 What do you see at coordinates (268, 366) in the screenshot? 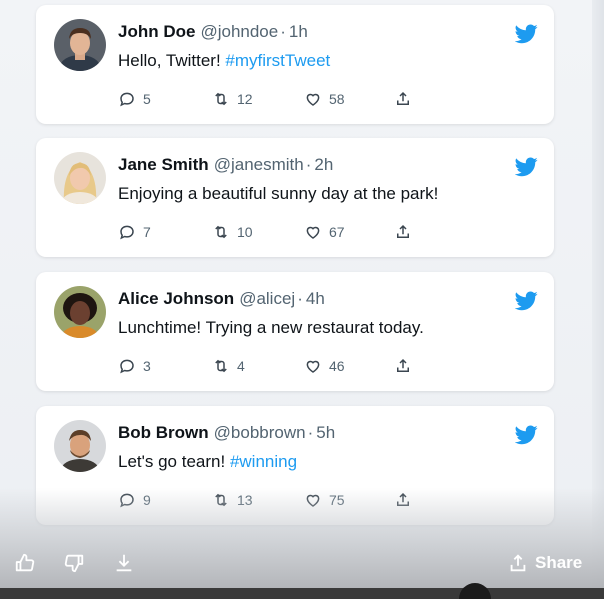
I see `tweet-actions: 3 4 46` at bounding box center [268, 366].